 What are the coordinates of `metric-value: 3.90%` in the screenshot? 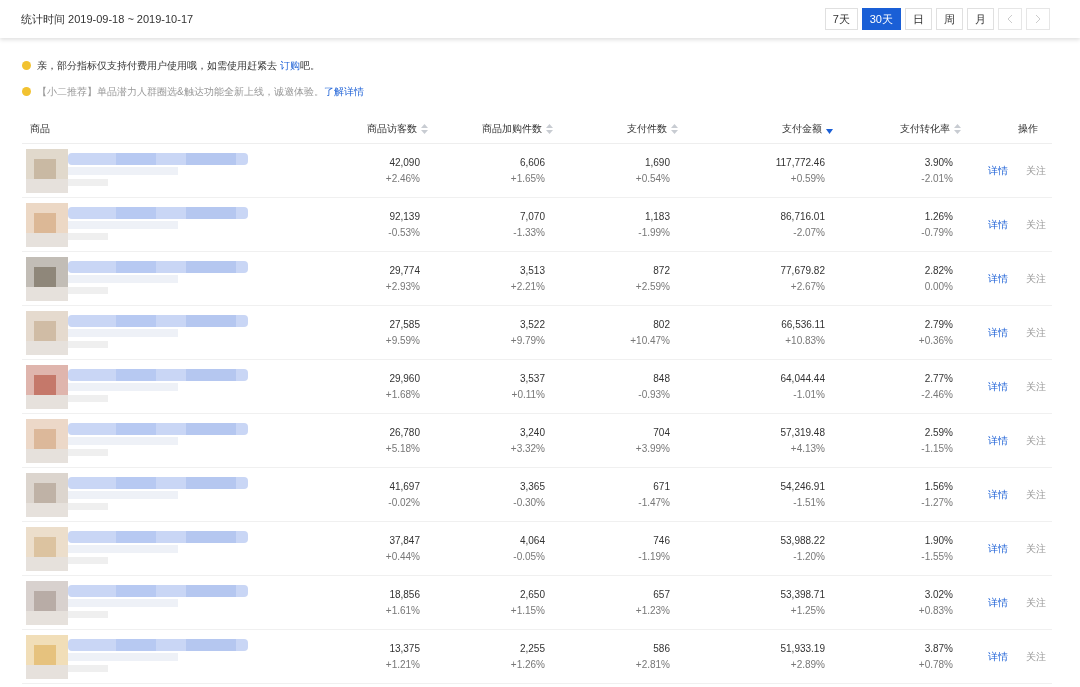 It's located at (938, 162).